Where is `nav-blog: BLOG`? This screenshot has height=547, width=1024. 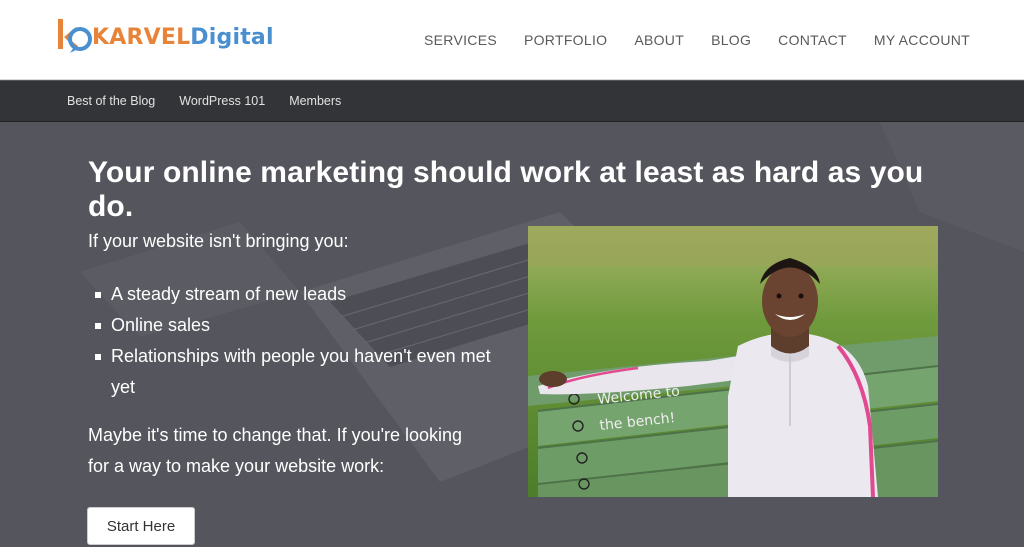
nav-blog: BLOG is located at coordinates (731, 40).